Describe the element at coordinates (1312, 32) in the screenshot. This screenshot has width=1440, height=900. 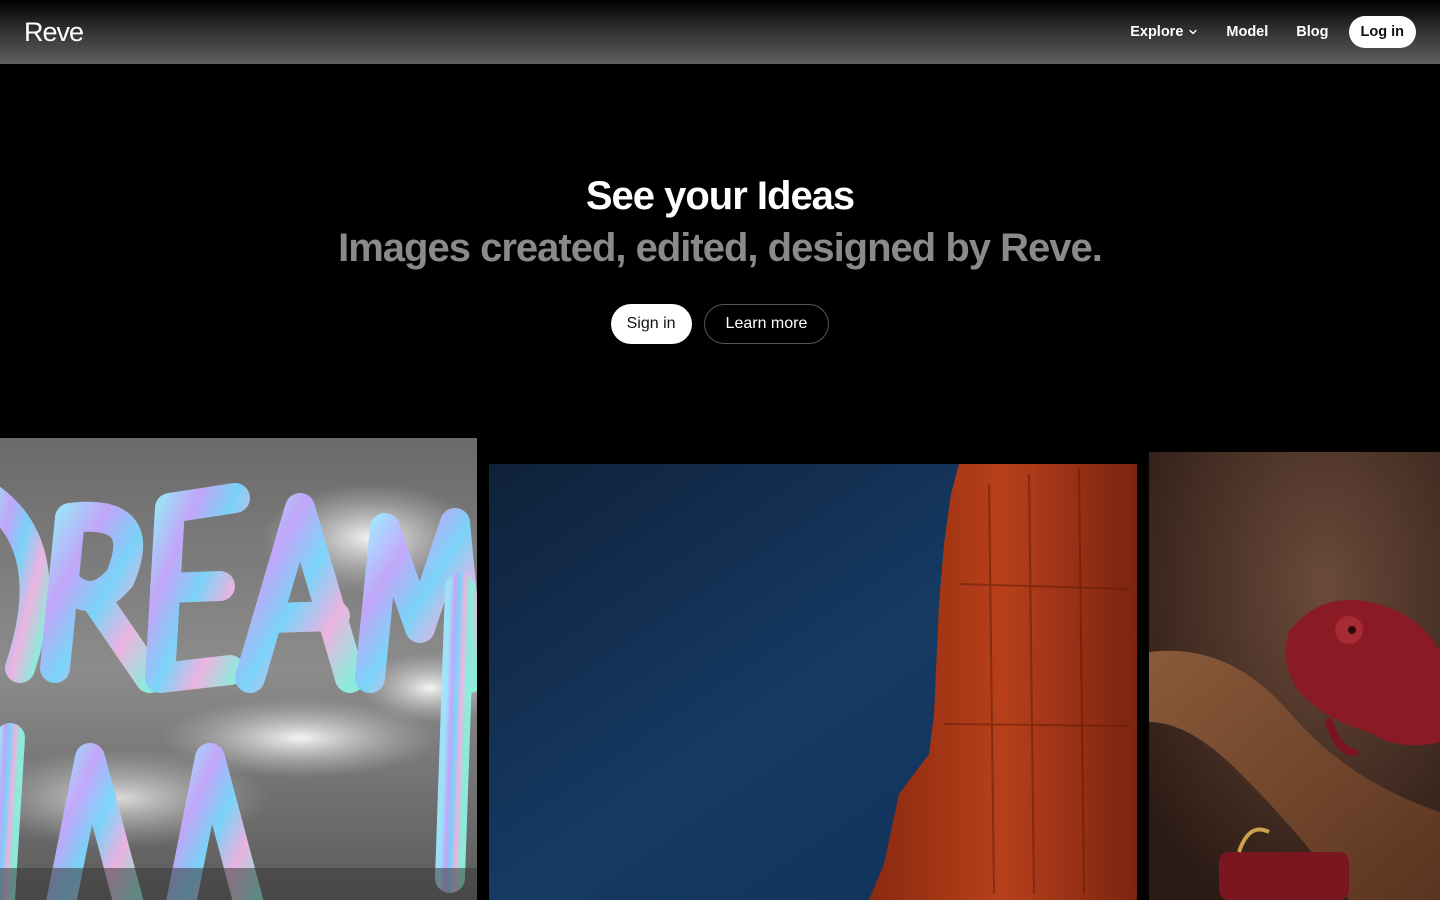
I see `nav-blog: Blog` at that location.